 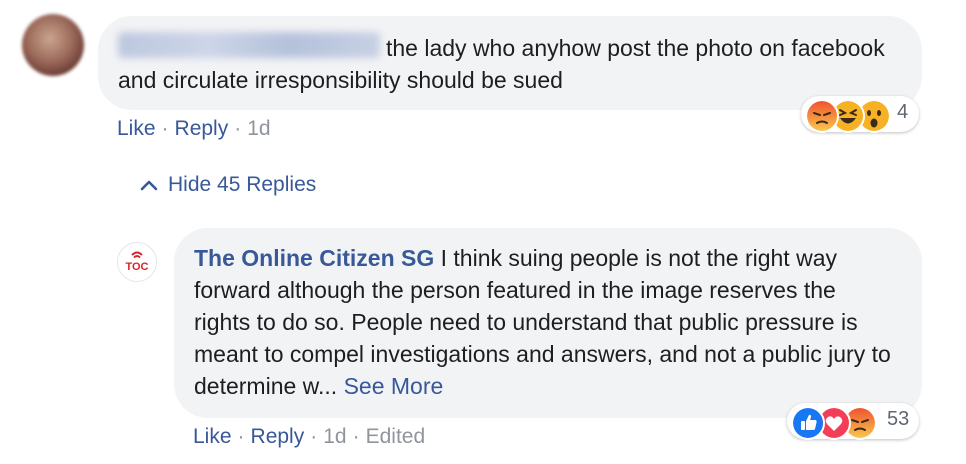 What do you see at coordinates (334, 436) in the screenshot?
I see `reply-timestamp: 1d` at bounding box center [334, 436].